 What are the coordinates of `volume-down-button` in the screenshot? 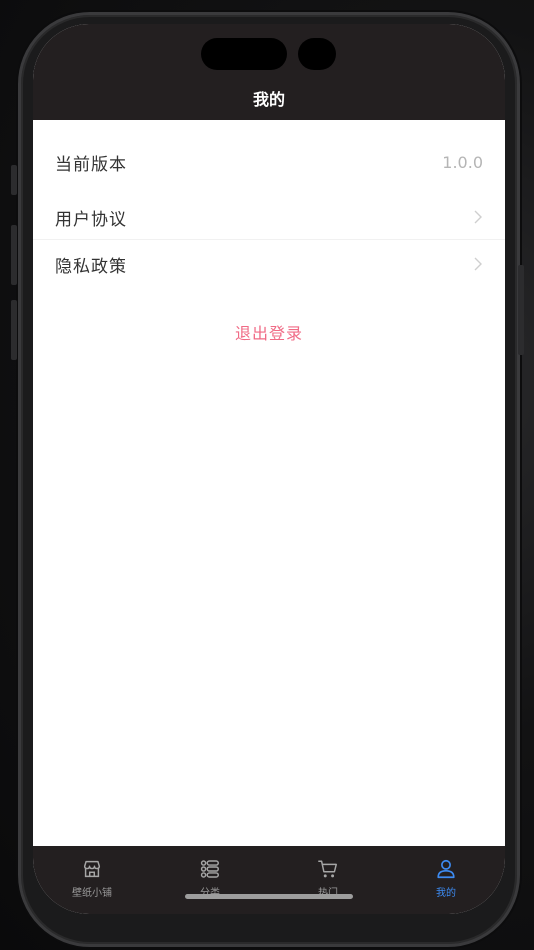 It's located at (14, 330).